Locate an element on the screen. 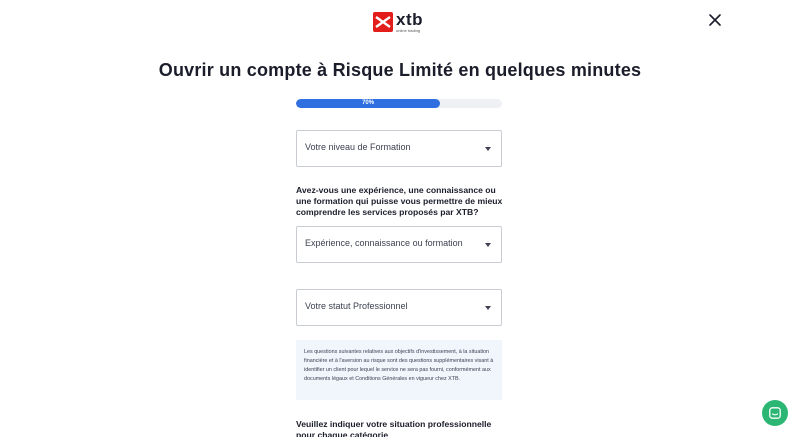  close-icon is located at coordinates (715, 20).